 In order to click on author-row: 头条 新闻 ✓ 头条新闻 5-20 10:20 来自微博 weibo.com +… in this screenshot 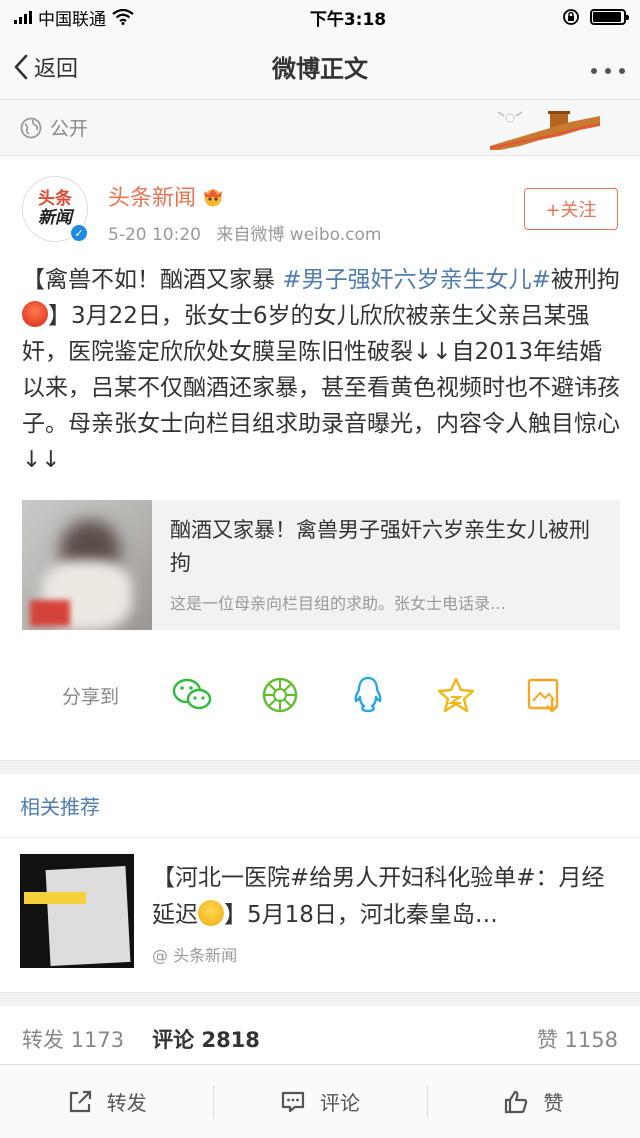, I will do `click(320, 204)`.